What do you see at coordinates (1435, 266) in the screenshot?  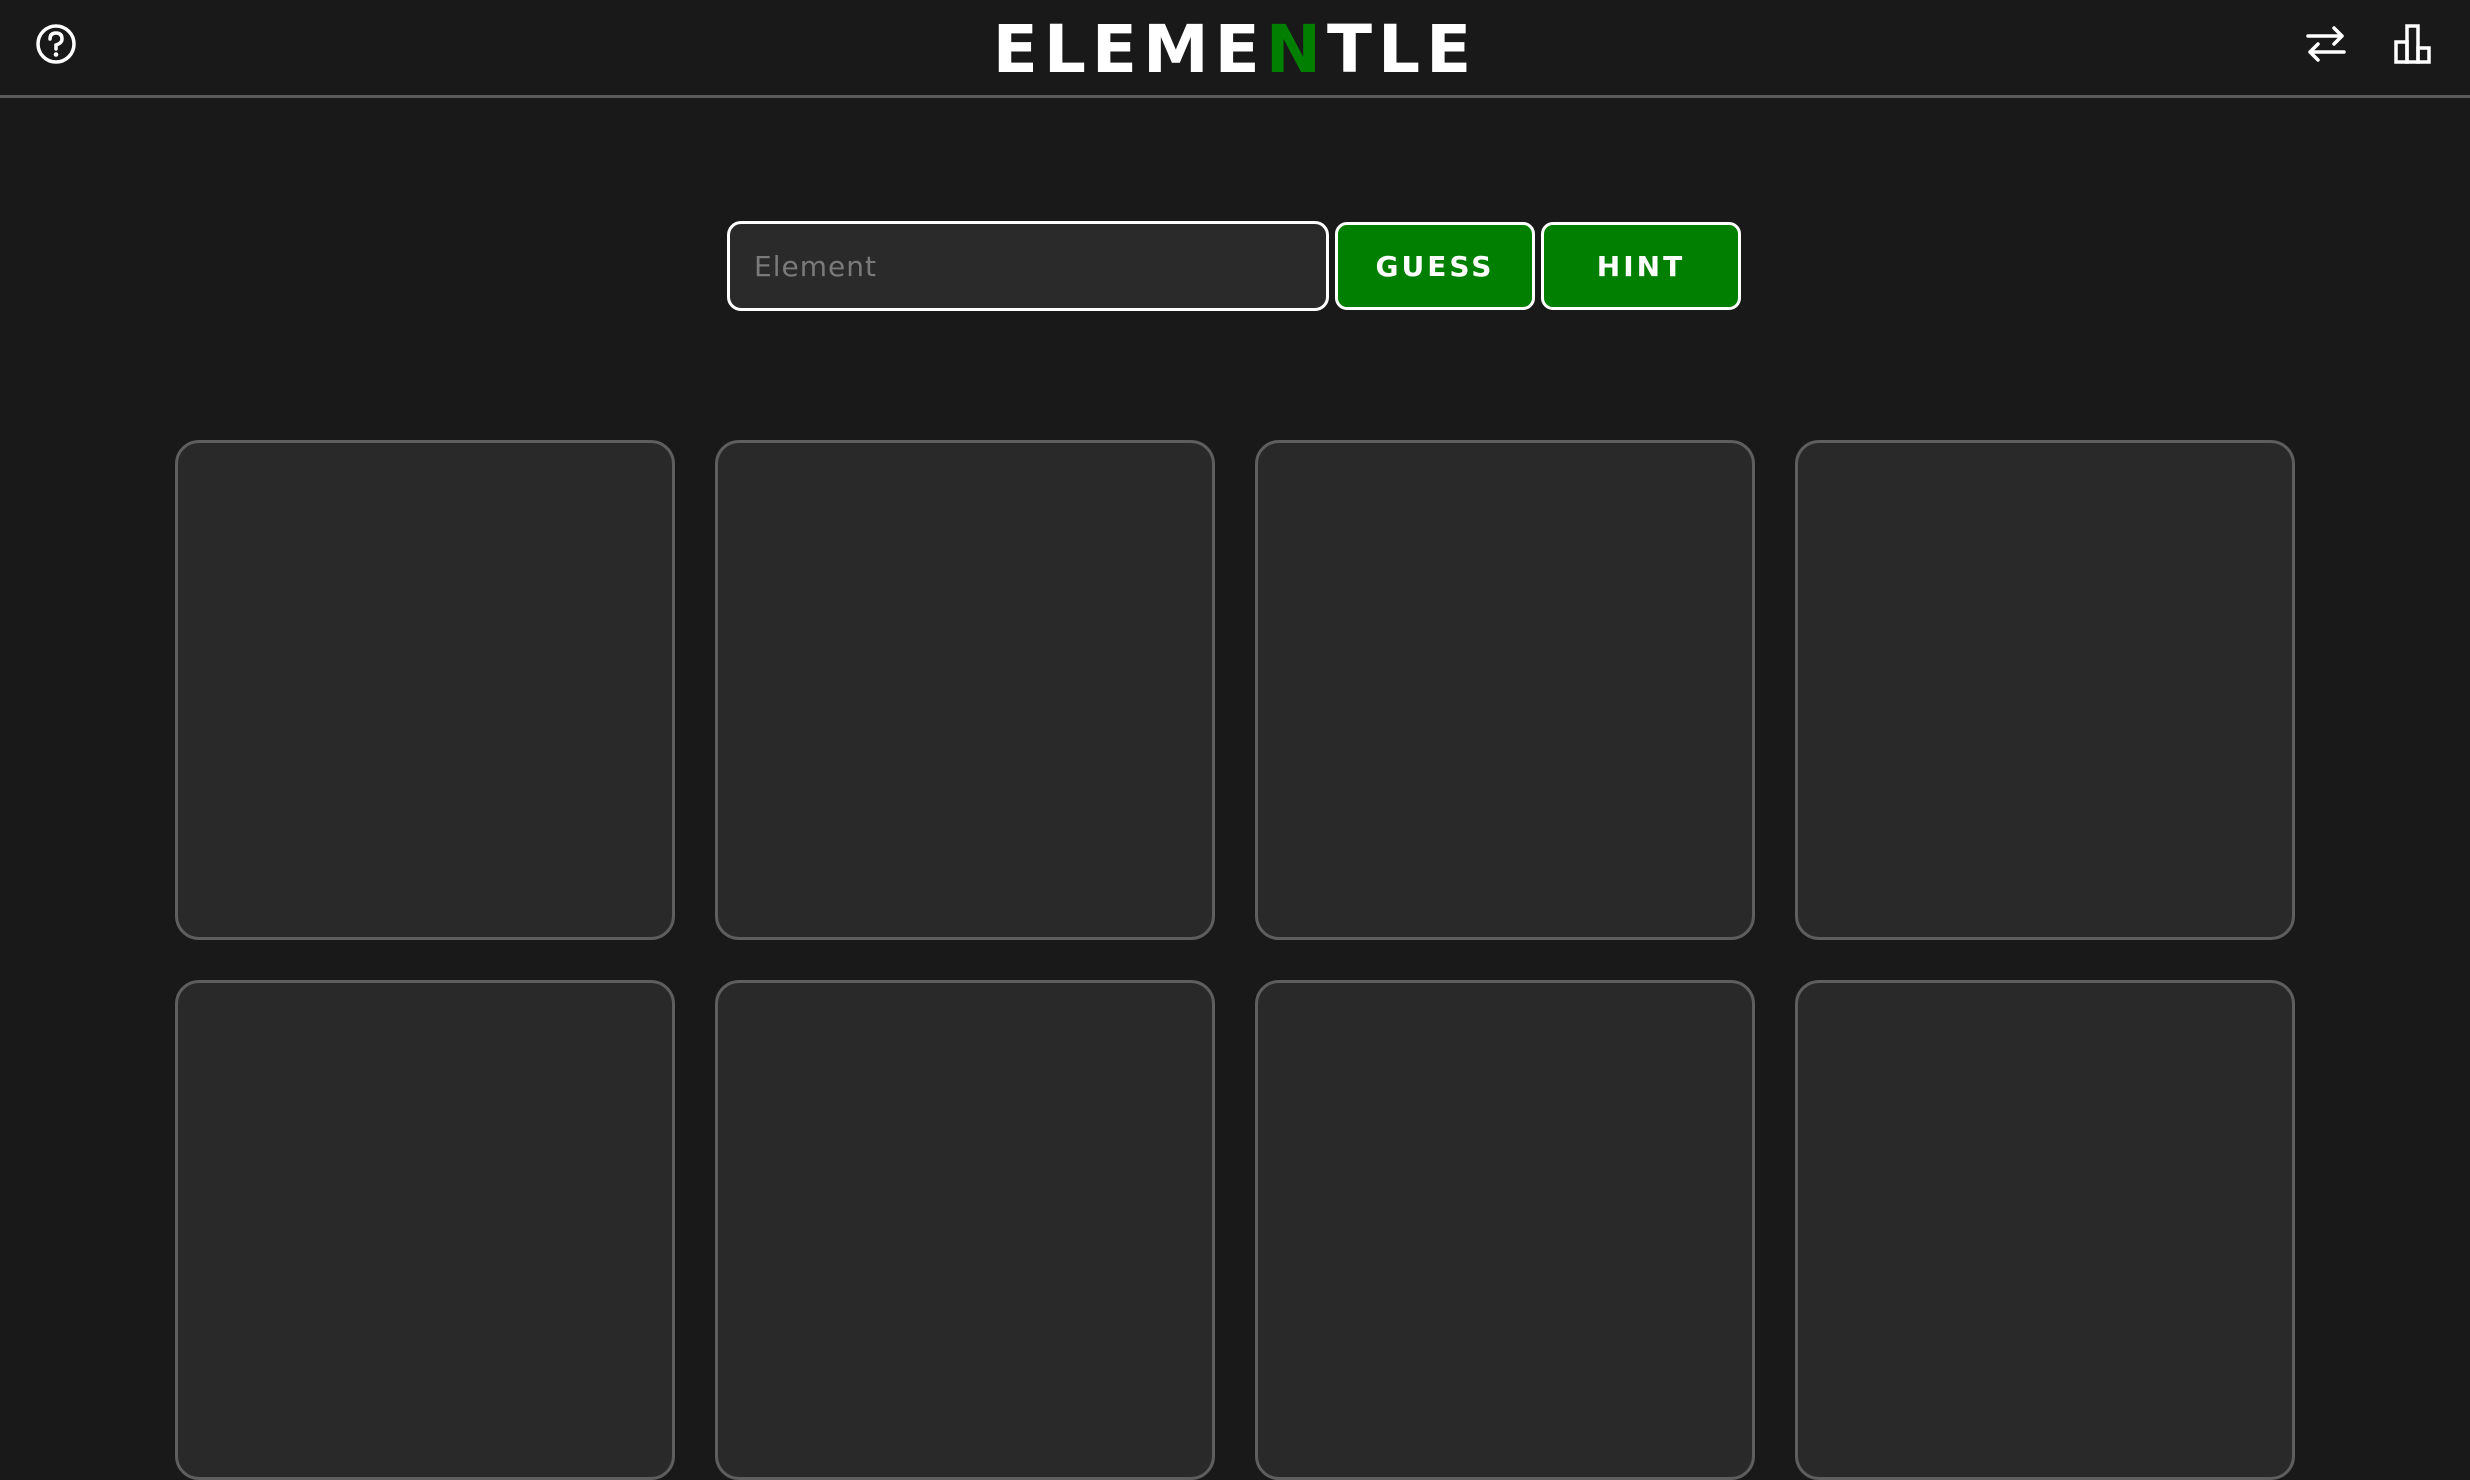 I see `guess-button: GUESS` at bounding box center [1435, 266].